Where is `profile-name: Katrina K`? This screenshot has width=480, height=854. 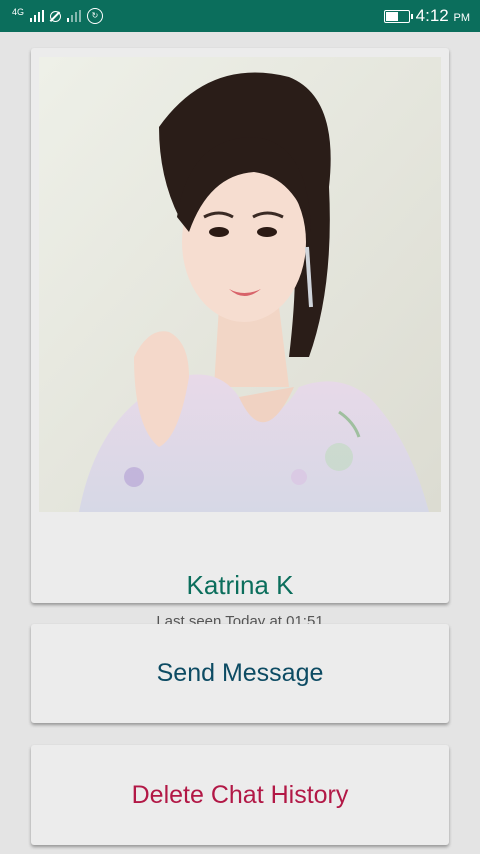 profile-name: Katrina K is located at coordinates (240, 585).